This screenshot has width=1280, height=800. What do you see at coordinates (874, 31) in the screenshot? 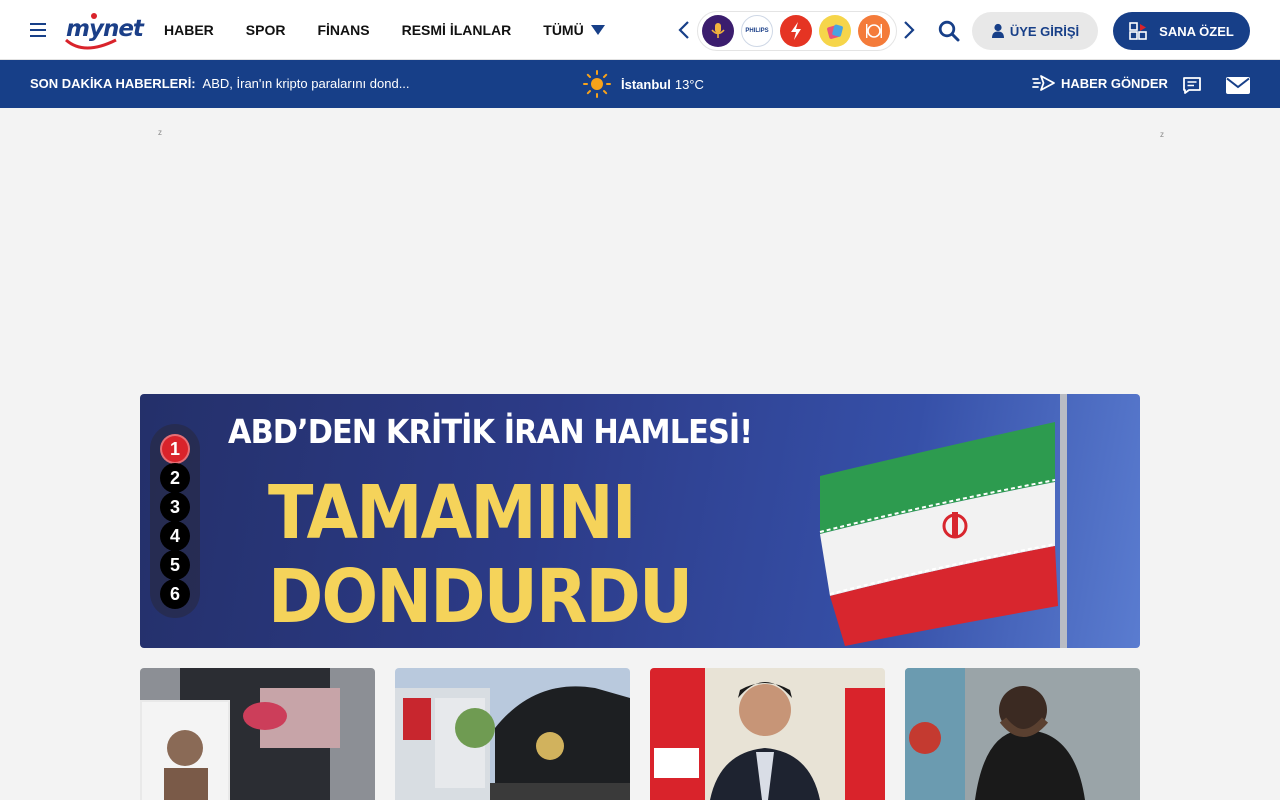
I see `food-plate-icon` at bounding box center [874, 31].